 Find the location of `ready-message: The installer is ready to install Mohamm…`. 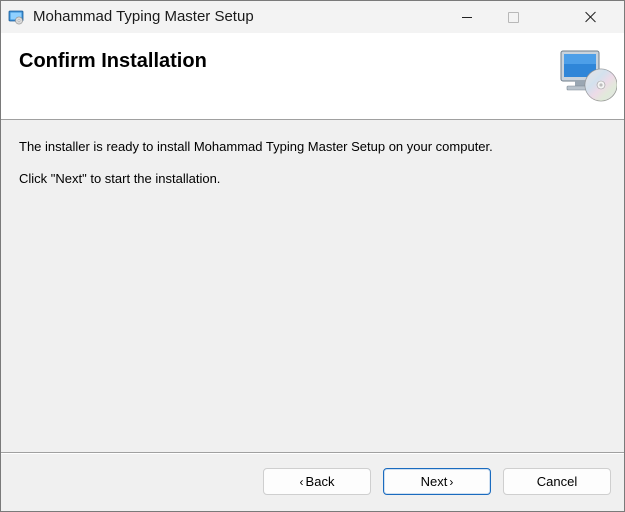

ready-message: The installer is ready to install Mohamm… is located at coordinates (256, 146).